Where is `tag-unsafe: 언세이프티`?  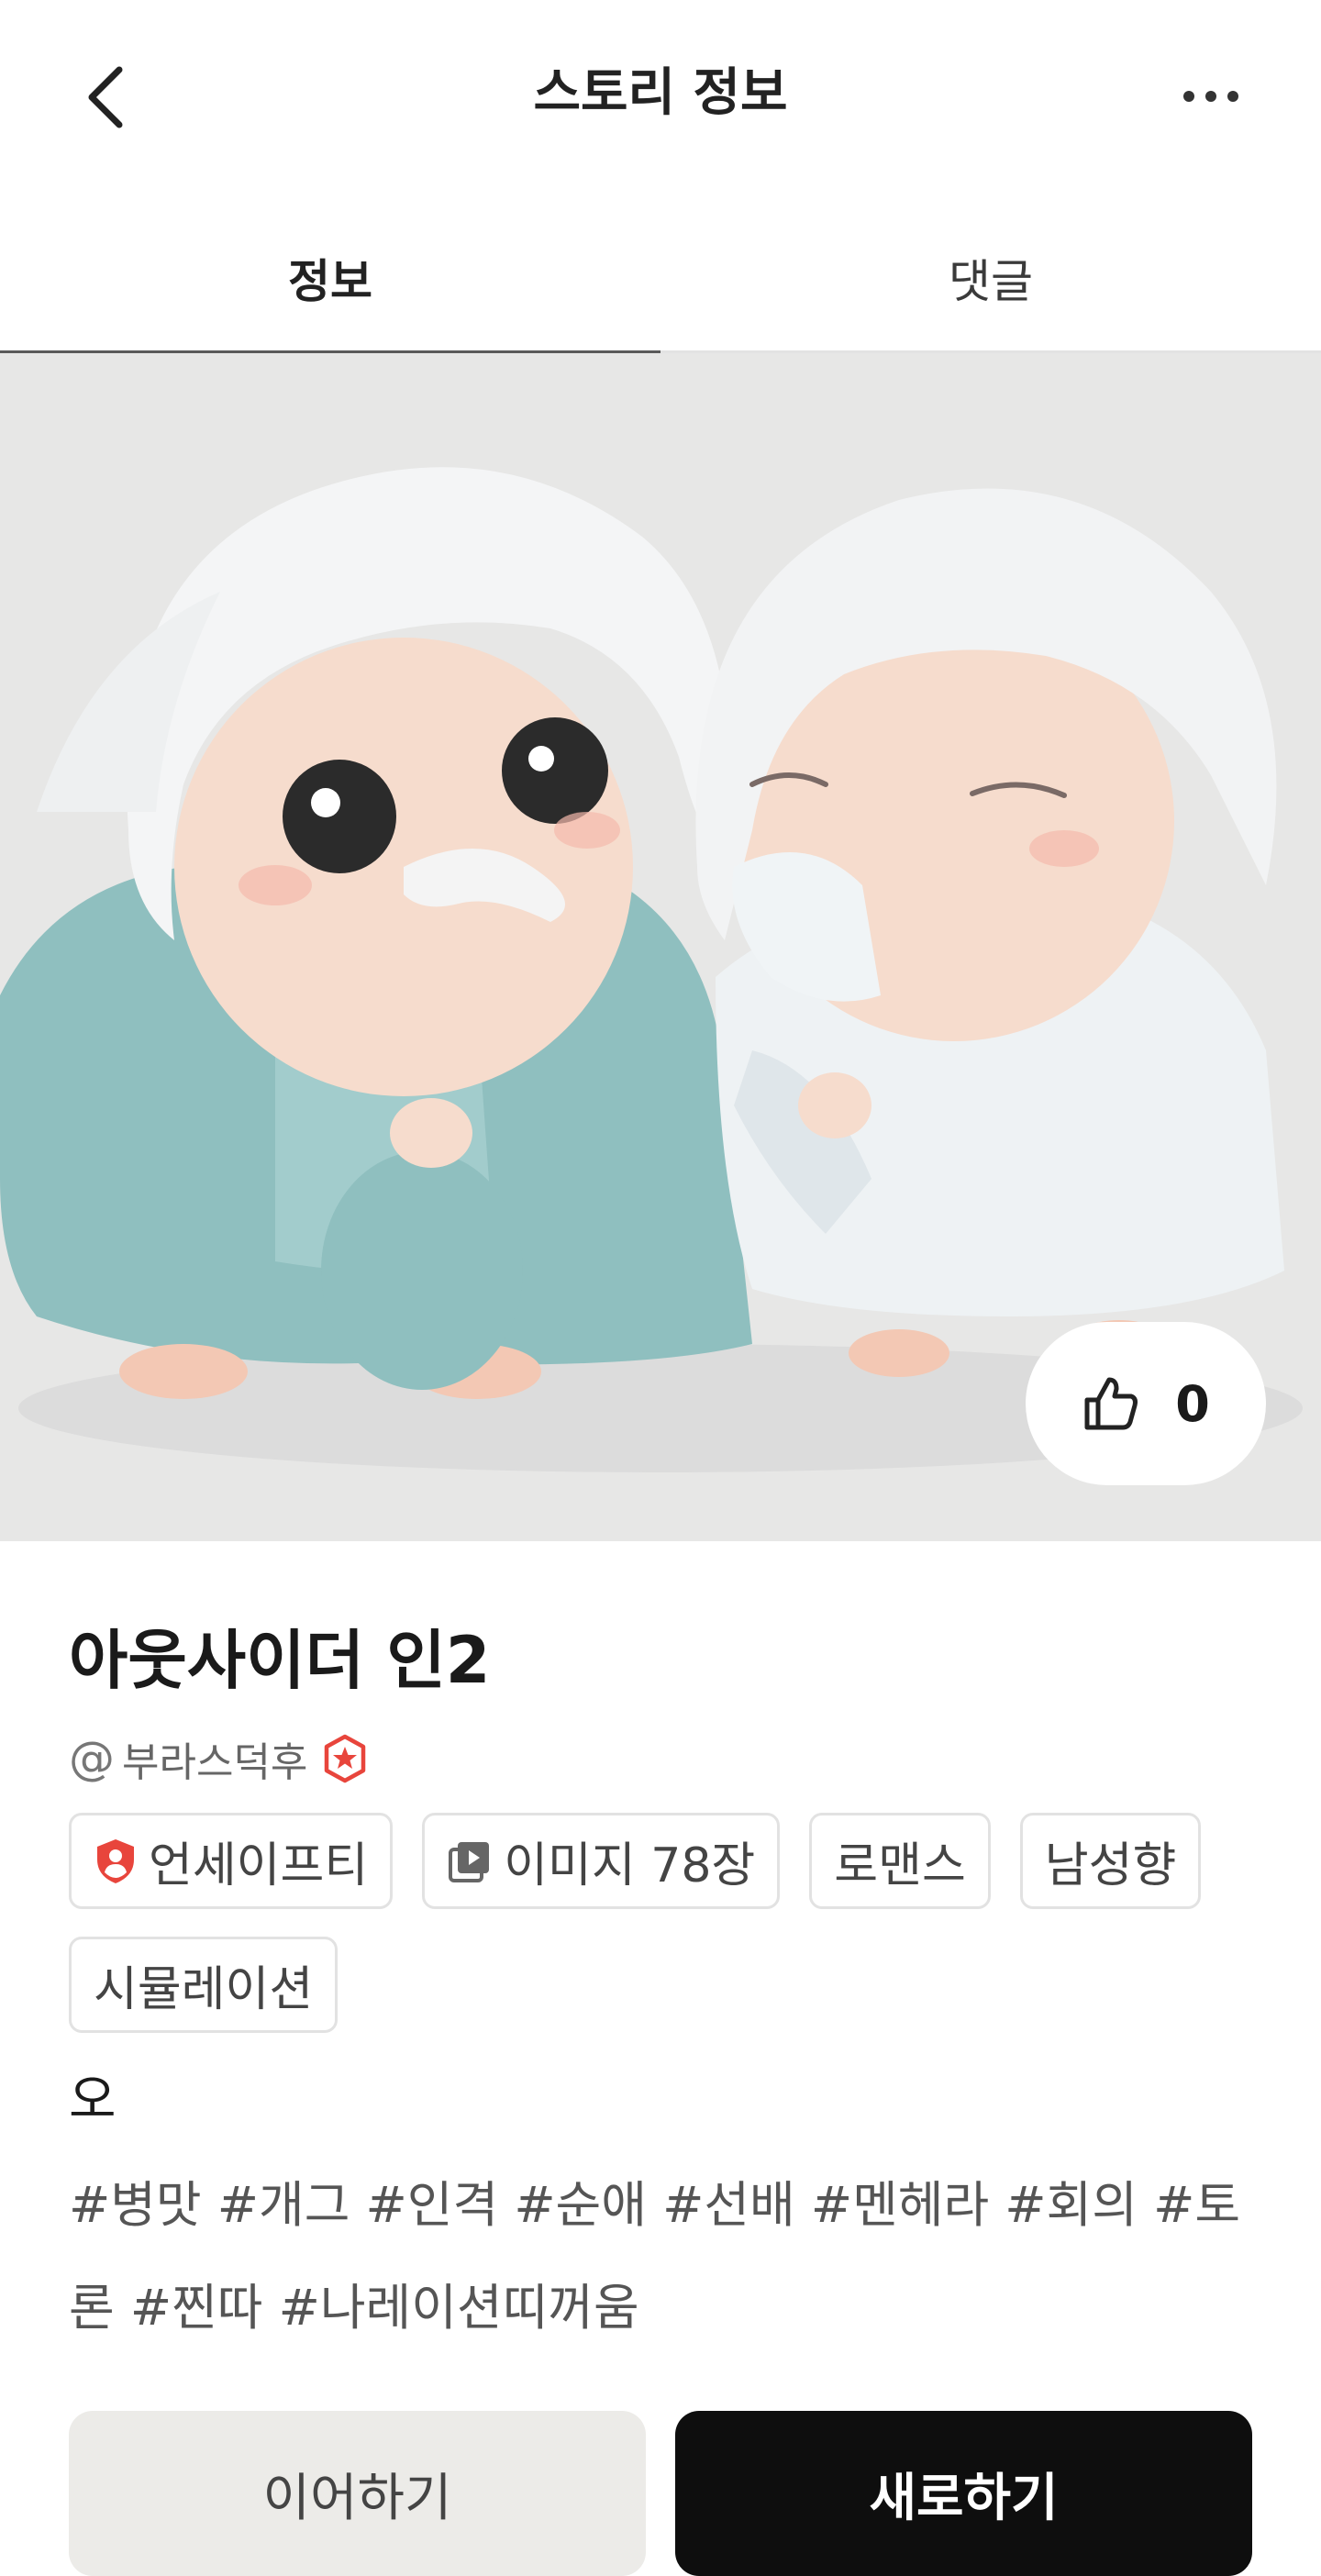
tag-unsafe: 언세이프티 is located at coordinates (231, 1861).